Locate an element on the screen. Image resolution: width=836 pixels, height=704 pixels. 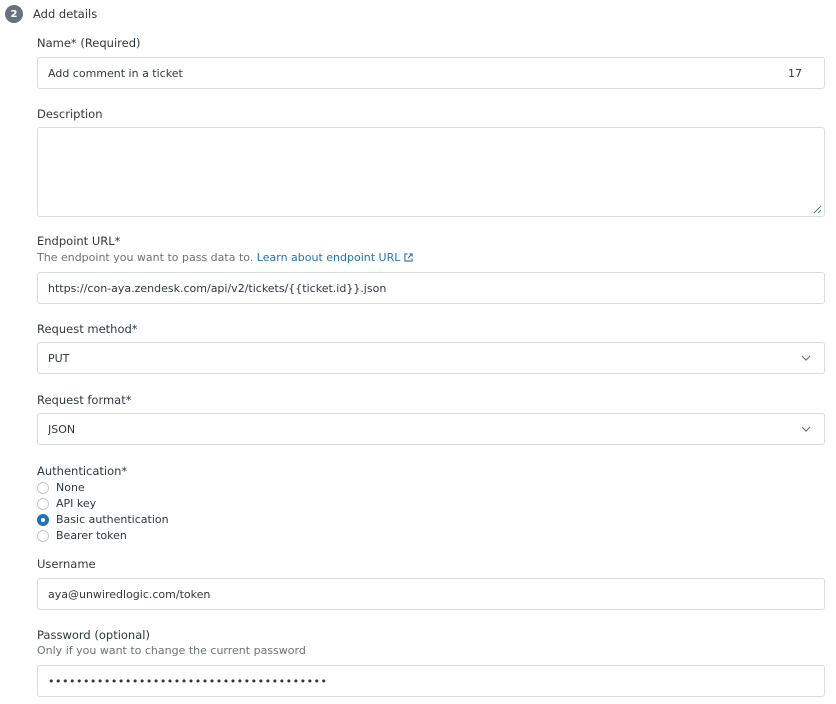
auth-option-bearer: Bearer token is located at coordinates (82, 535).